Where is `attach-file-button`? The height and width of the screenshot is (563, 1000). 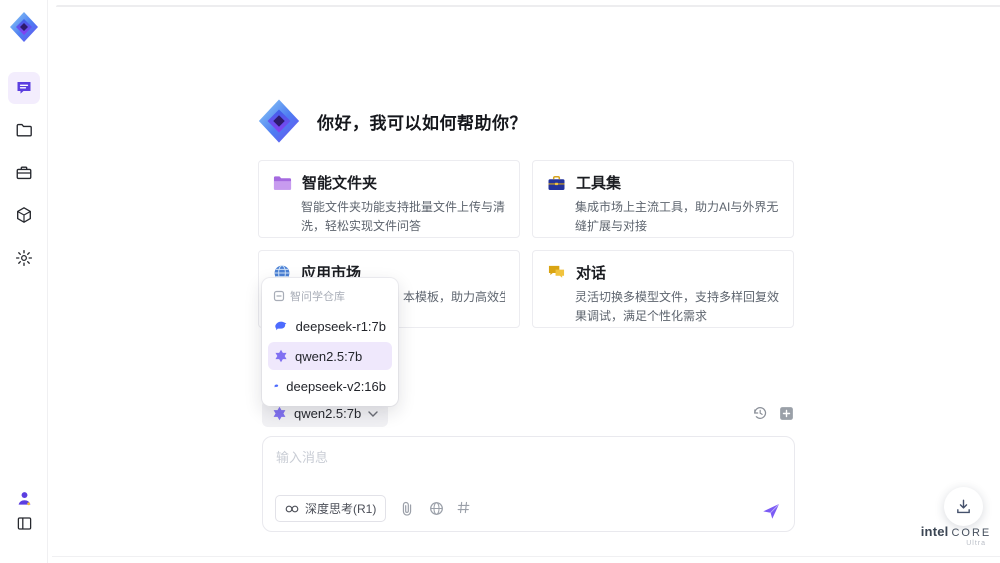
attach-file-button is located at coordinates (407, 509).